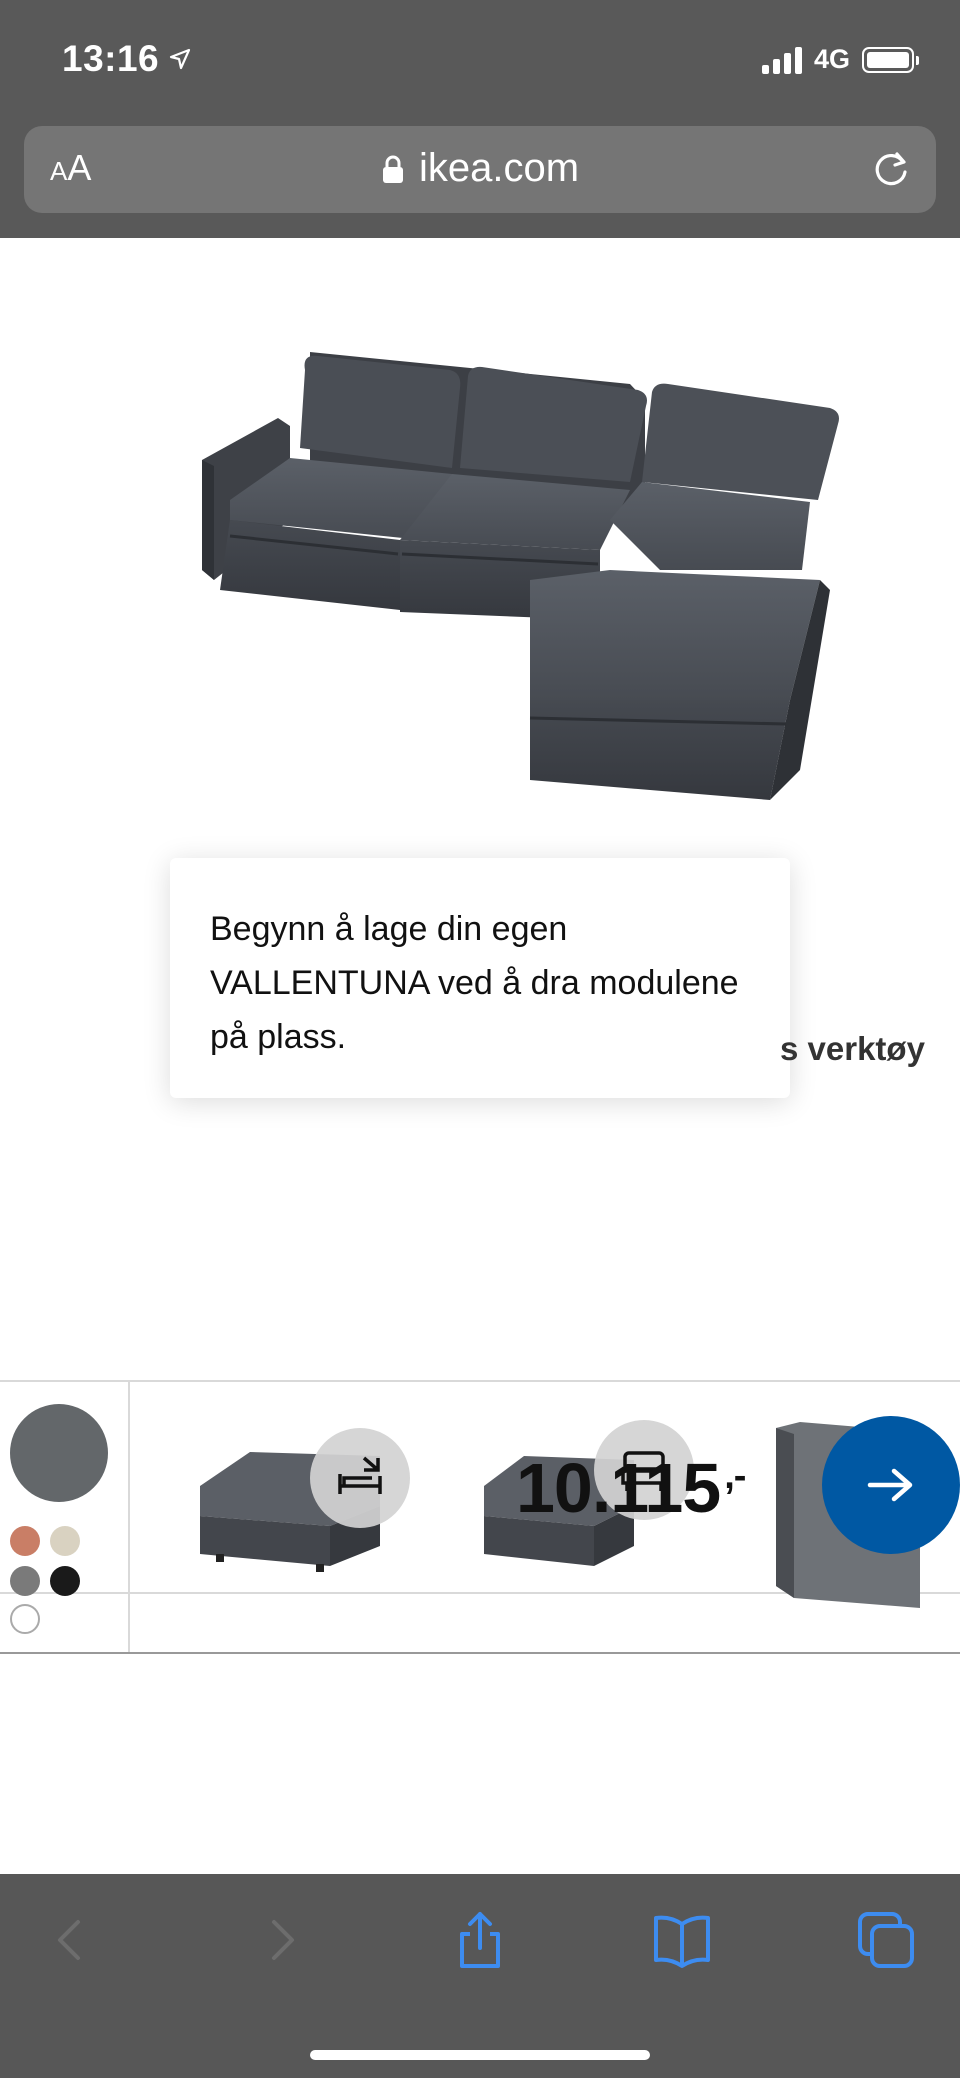  I want to click on sofa-bed-icon, so click(360, 1478).